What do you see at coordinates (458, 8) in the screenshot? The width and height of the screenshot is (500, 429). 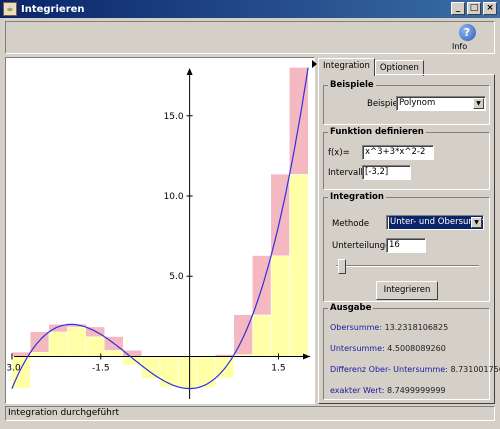 I see `minimize-button: _` at bounding box center [458, 8].